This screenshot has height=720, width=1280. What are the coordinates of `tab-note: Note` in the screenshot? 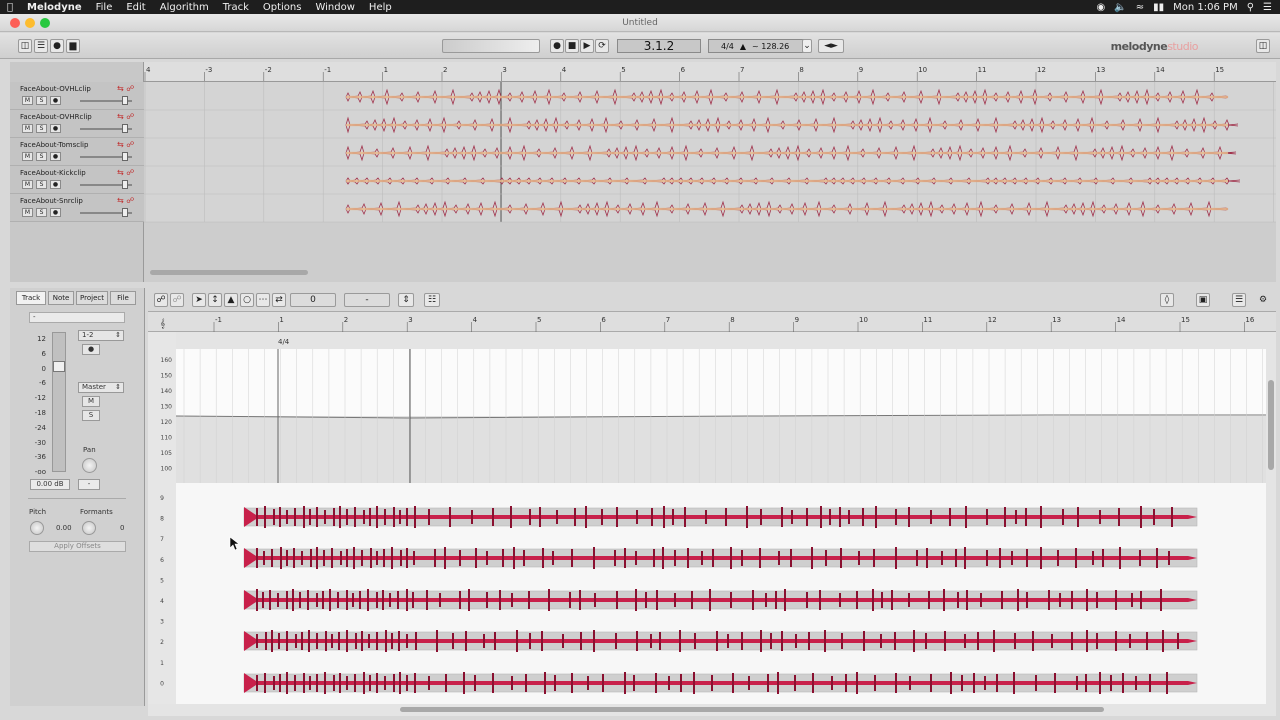 It's located at (61, 298).